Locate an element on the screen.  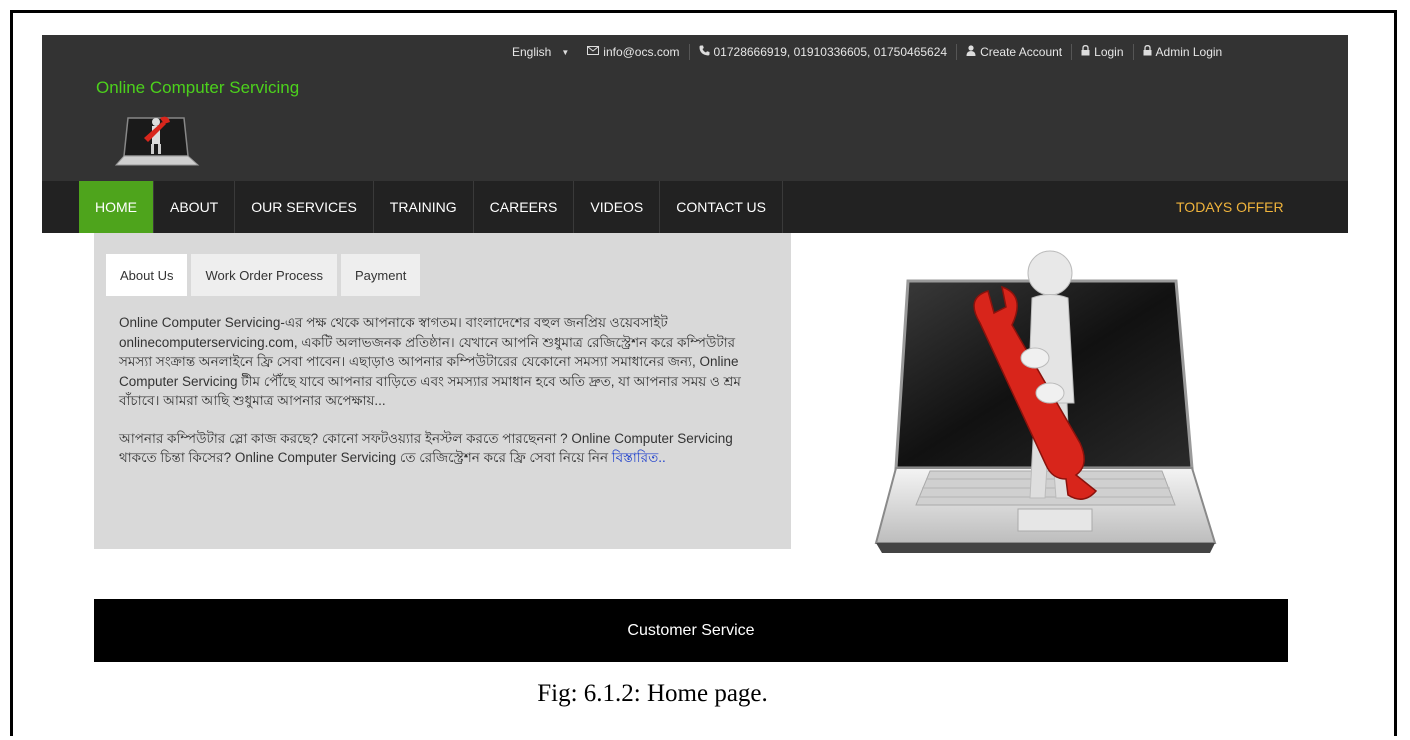
figure-caption: Fig: 6.1.2: Home page. is located at coordinates (652, 693).